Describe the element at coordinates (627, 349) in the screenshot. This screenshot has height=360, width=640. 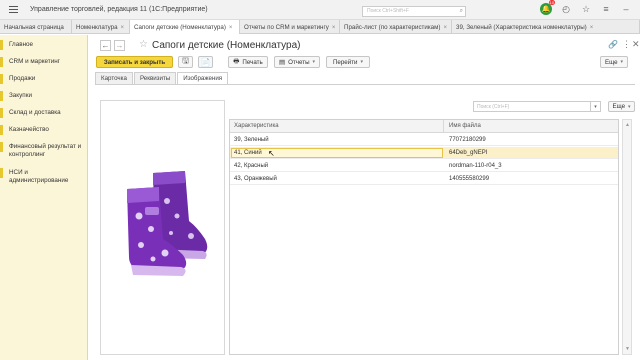
I see `scroll-down-icon: ▼` at that location.